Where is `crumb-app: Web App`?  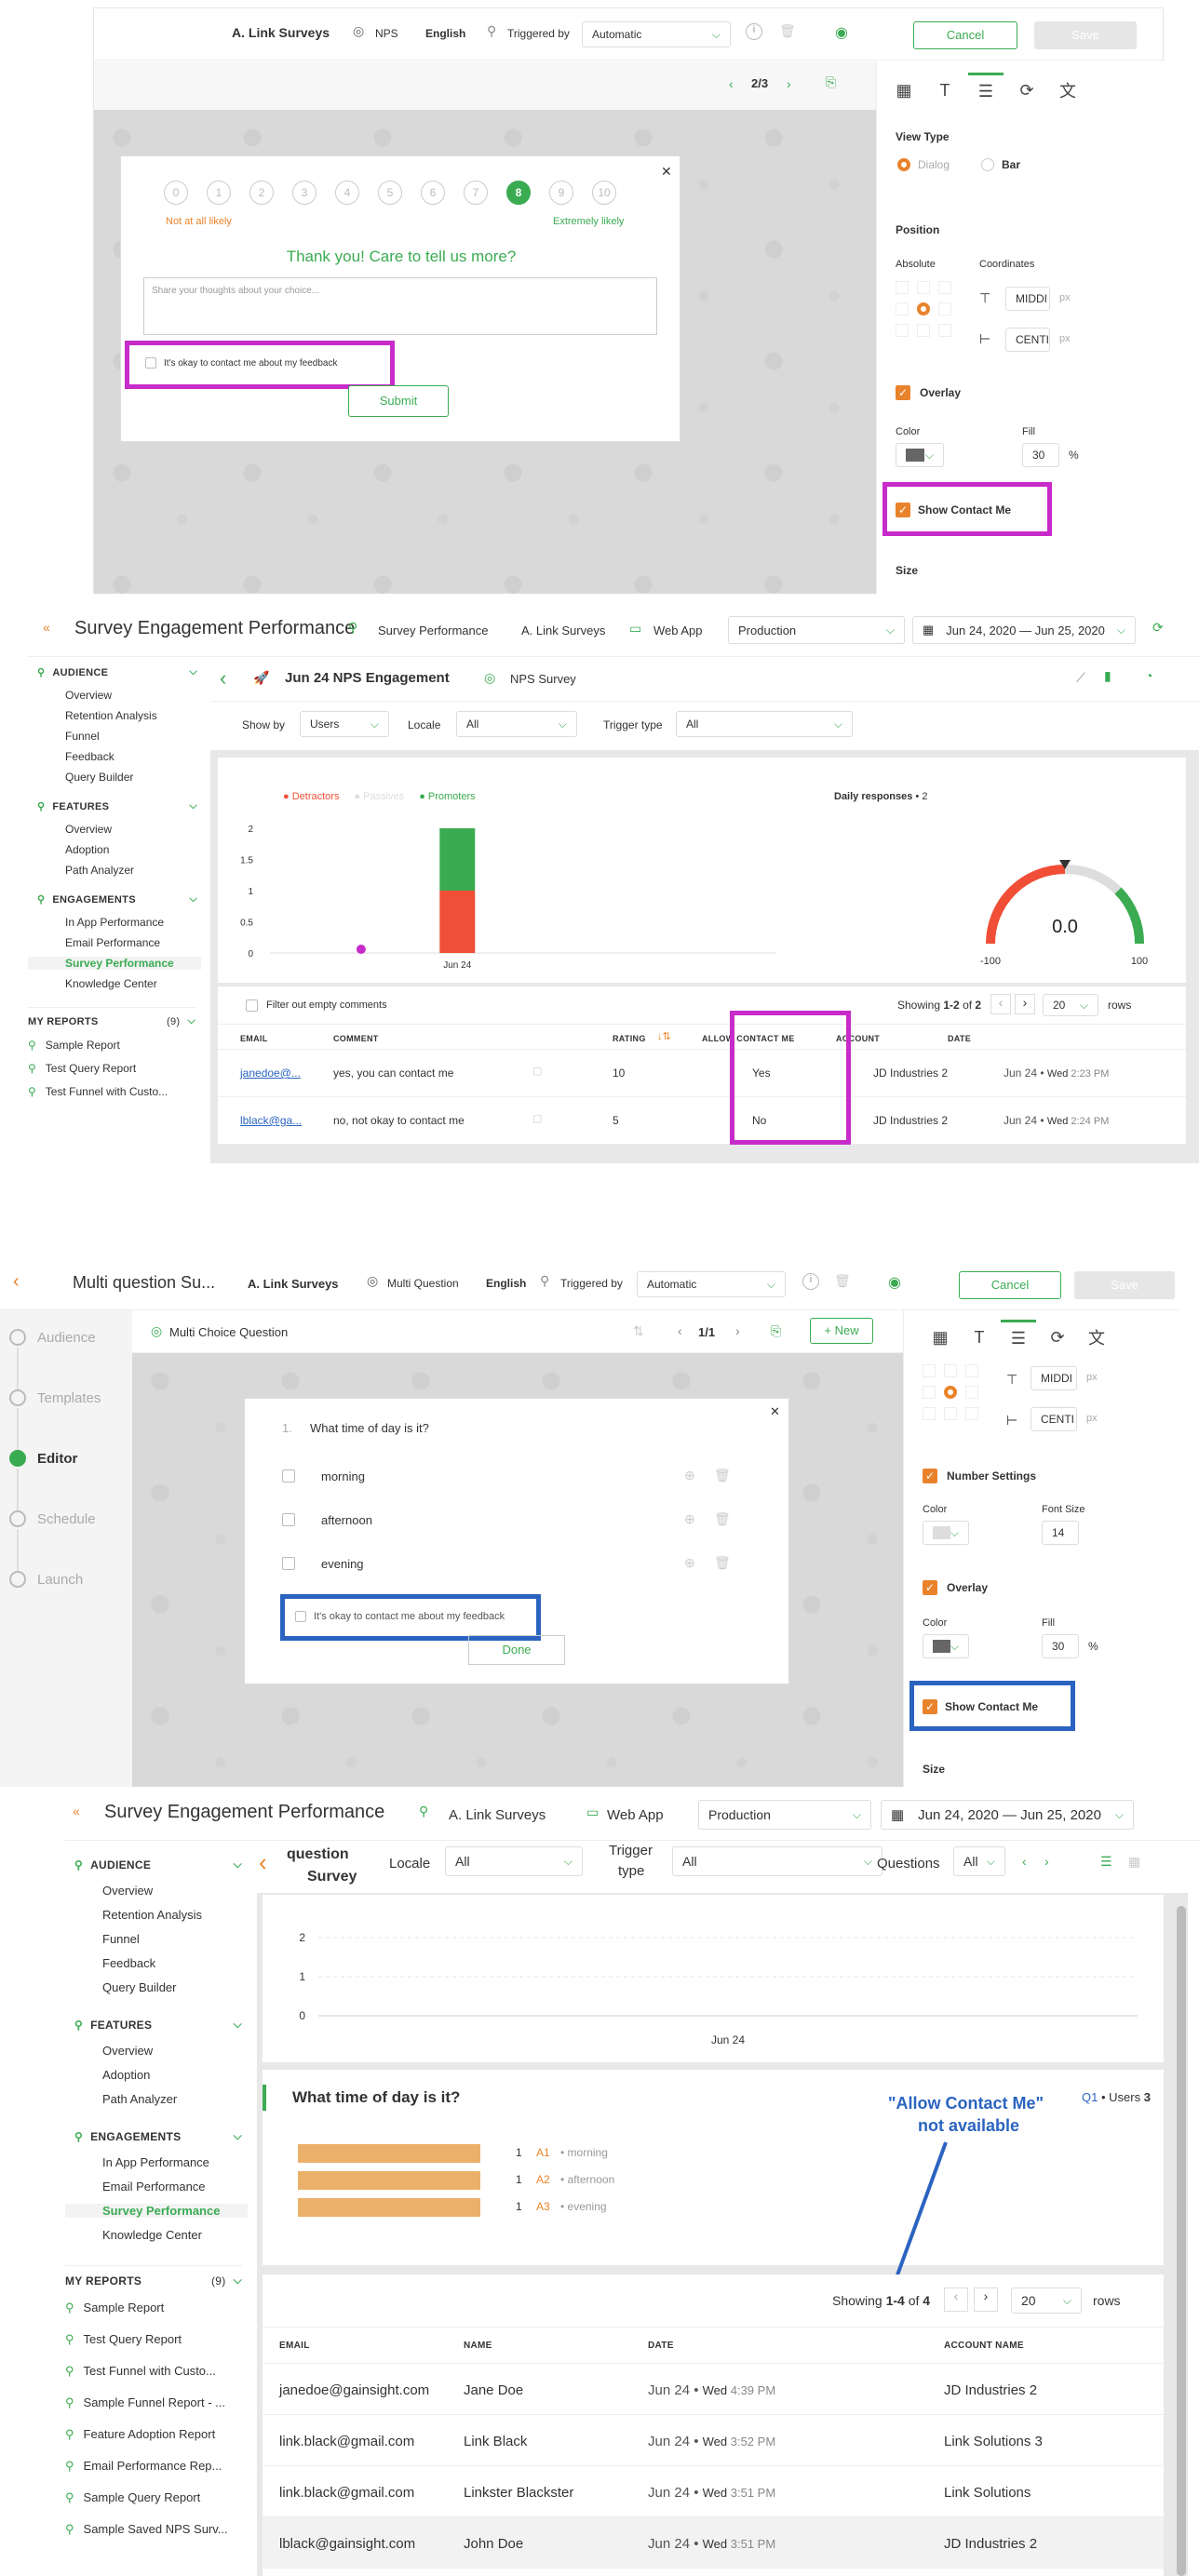
crumb-app: Web App is located at coordinates (678, 630).